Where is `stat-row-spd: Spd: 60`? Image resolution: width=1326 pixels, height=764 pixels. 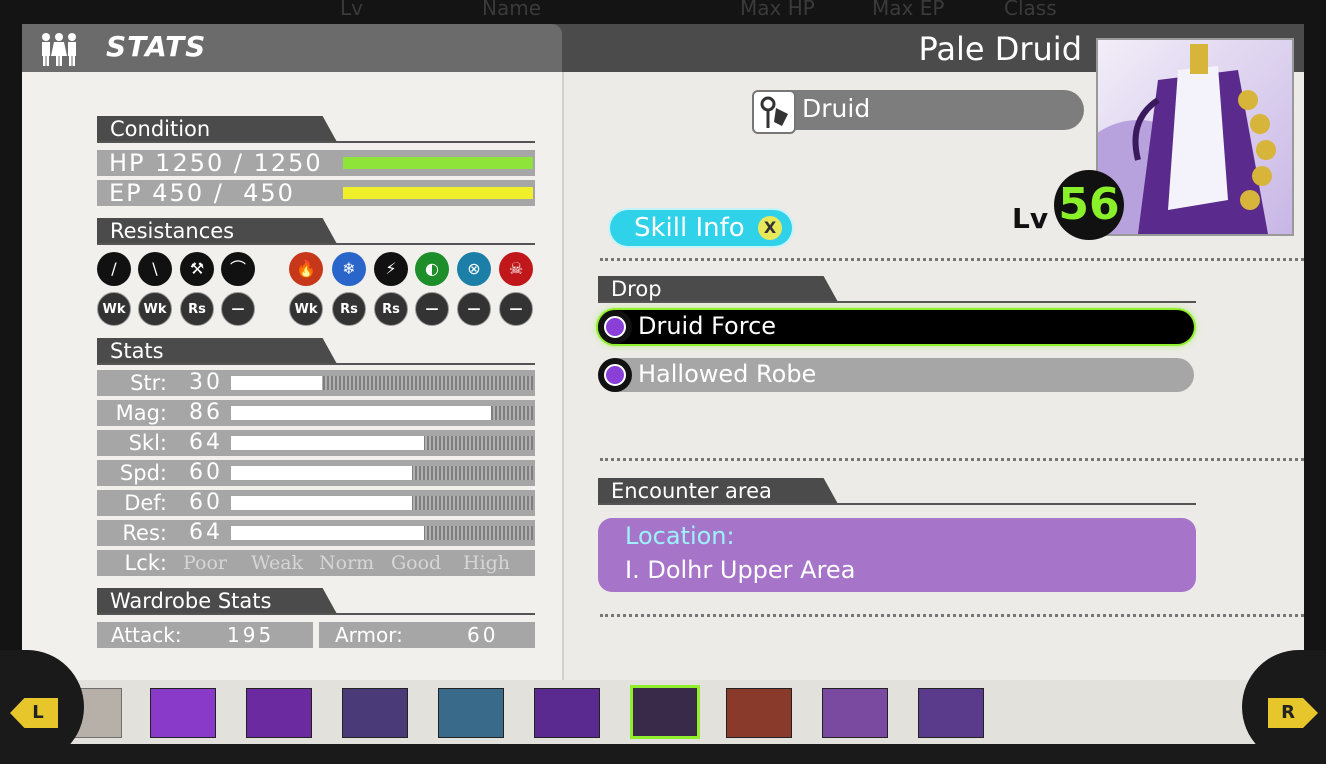
stat-row-spd: Spd: 60 is located at coordinates (316, 473).